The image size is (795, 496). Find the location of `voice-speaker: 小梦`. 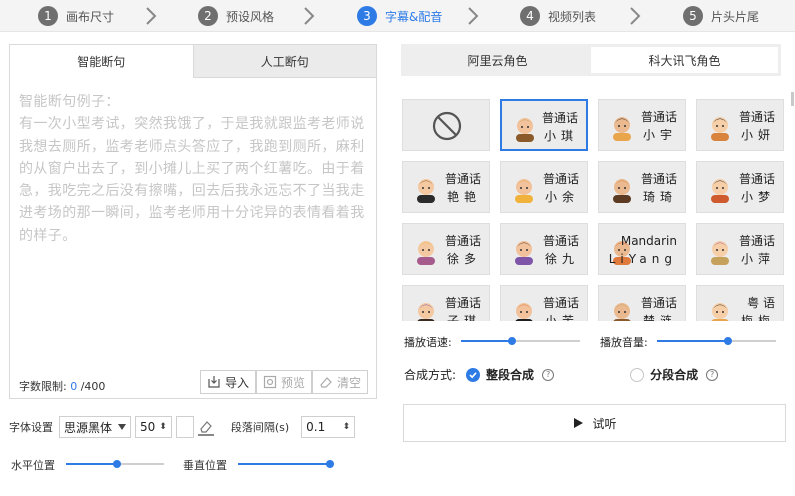

voice-speaker: 小梦 is located at coordinates (757, 197).